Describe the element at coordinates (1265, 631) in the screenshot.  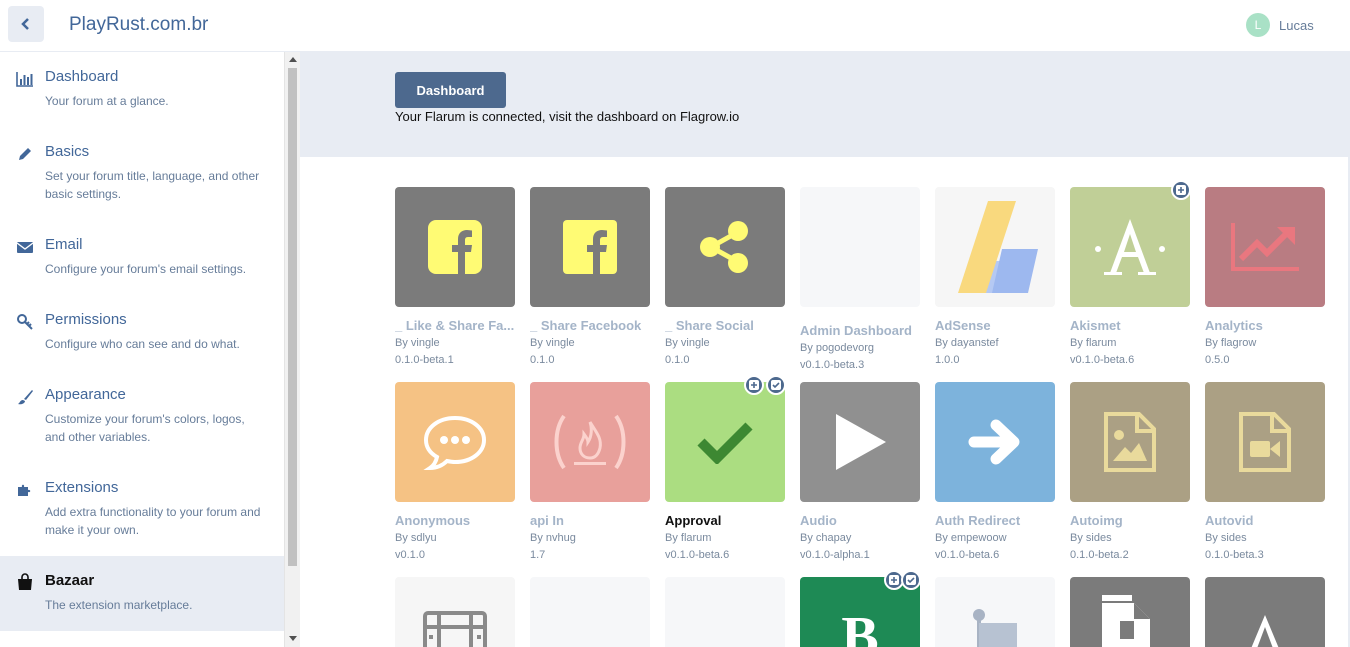
I see `a-letter-icon` at that location.